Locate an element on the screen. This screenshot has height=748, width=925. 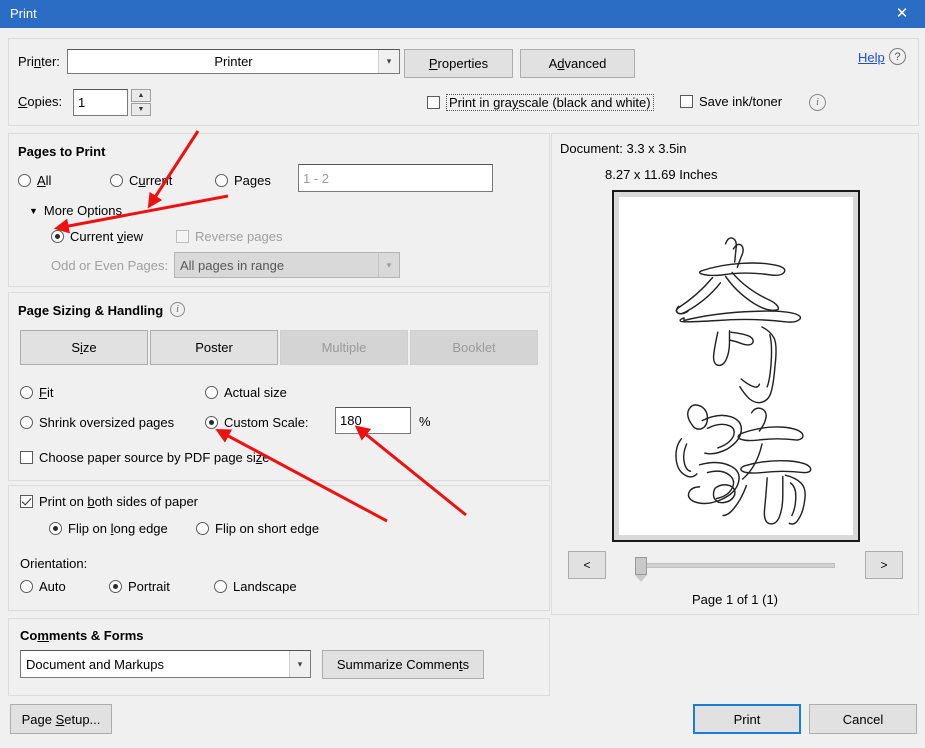
pages-range-input: 1 - 2 is located at coordinates (395, 178).